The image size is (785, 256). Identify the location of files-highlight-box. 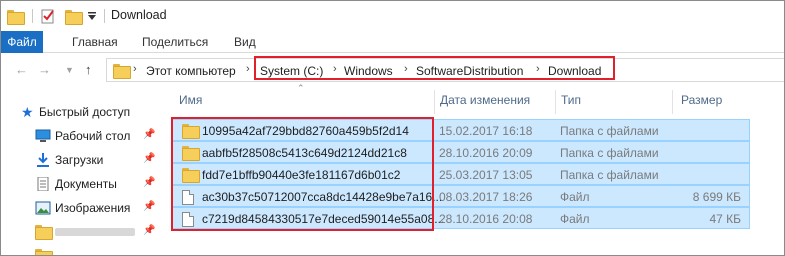
(302, 174).